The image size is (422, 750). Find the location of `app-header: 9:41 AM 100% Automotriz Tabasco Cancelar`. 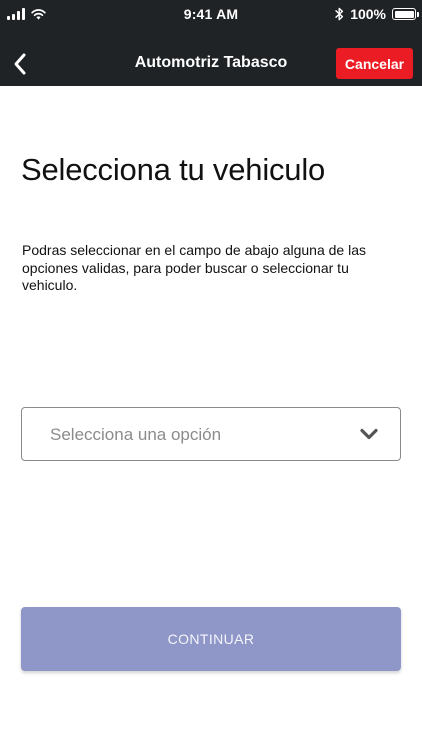

app-header: 9:41 AM 100% Automotriz Tabasco Cancelar is located at coordinates (211, 43).